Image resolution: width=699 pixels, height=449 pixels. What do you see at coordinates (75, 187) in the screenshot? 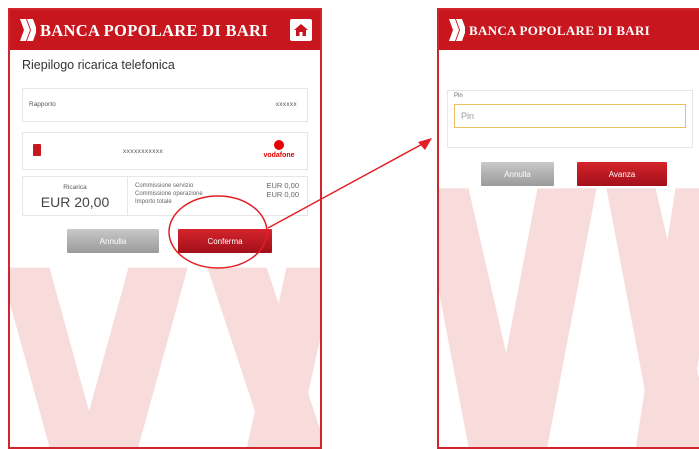
I see `ricarica-label: Ricarica` at bounding box center [75, 187].